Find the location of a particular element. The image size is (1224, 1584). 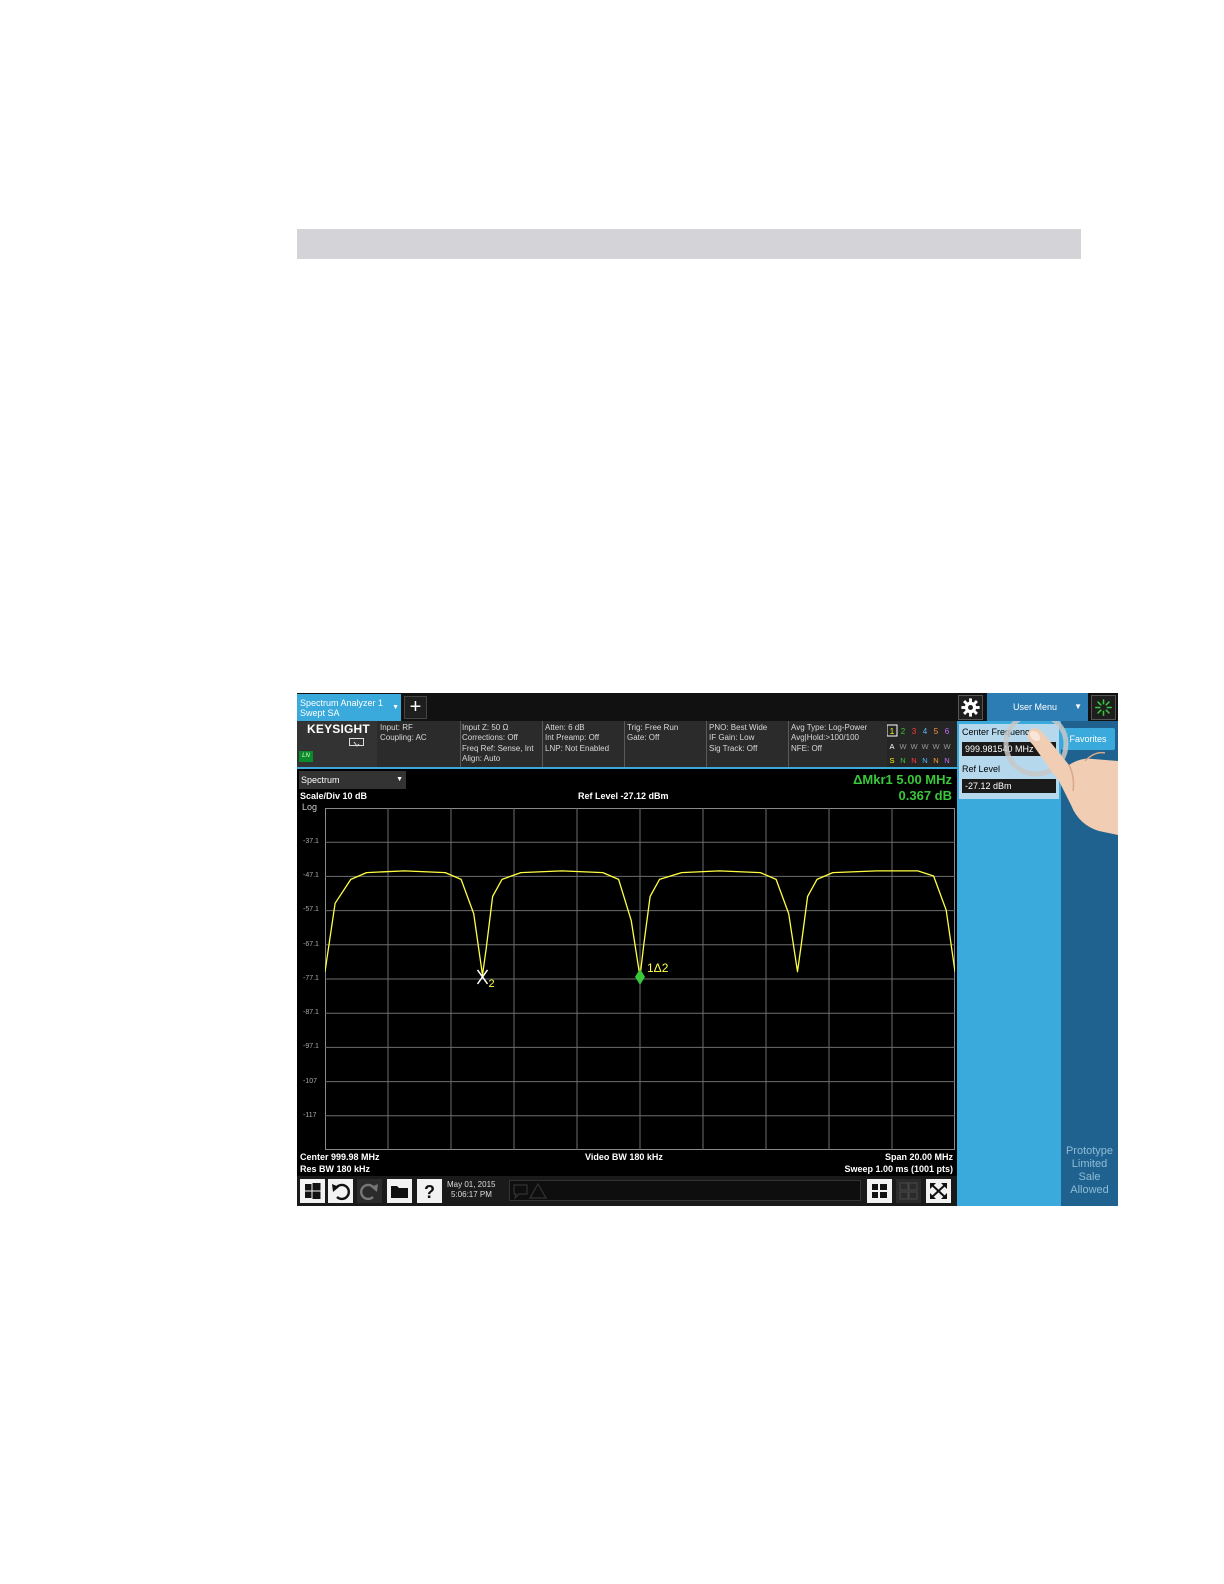

status-item: Atten: 6 dB is located at coordinates (565, 727).